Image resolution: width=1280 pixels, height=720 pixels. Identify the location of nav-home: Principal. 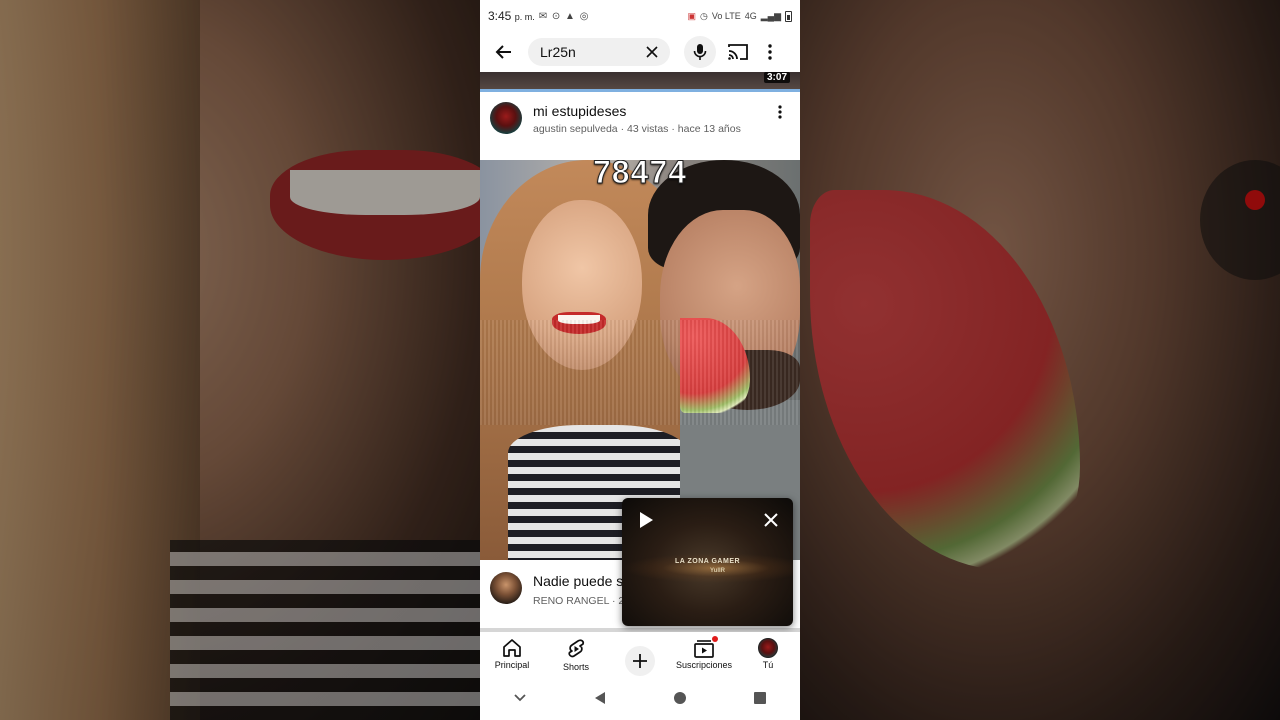
(512, 654).